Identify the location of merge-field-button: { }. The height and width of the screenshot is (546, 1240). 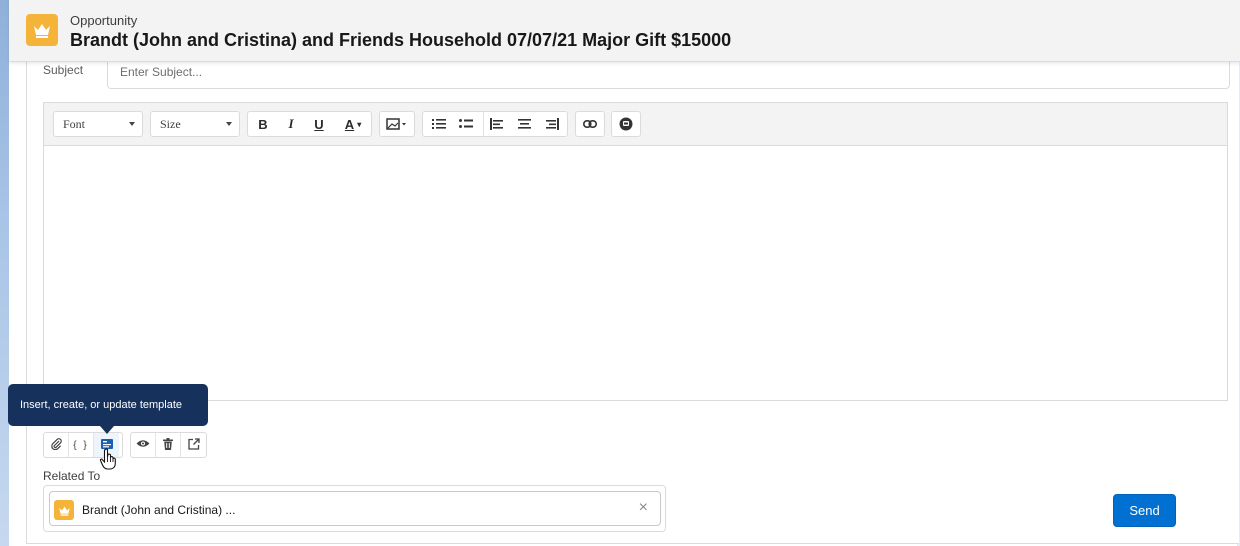
(81, 445).